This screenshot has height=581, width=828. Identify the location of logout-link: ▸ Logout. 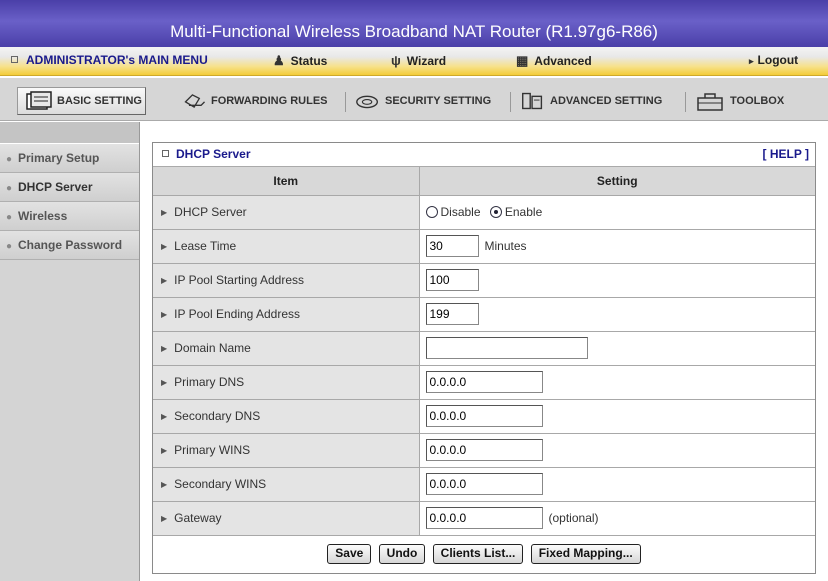
(773, 60).